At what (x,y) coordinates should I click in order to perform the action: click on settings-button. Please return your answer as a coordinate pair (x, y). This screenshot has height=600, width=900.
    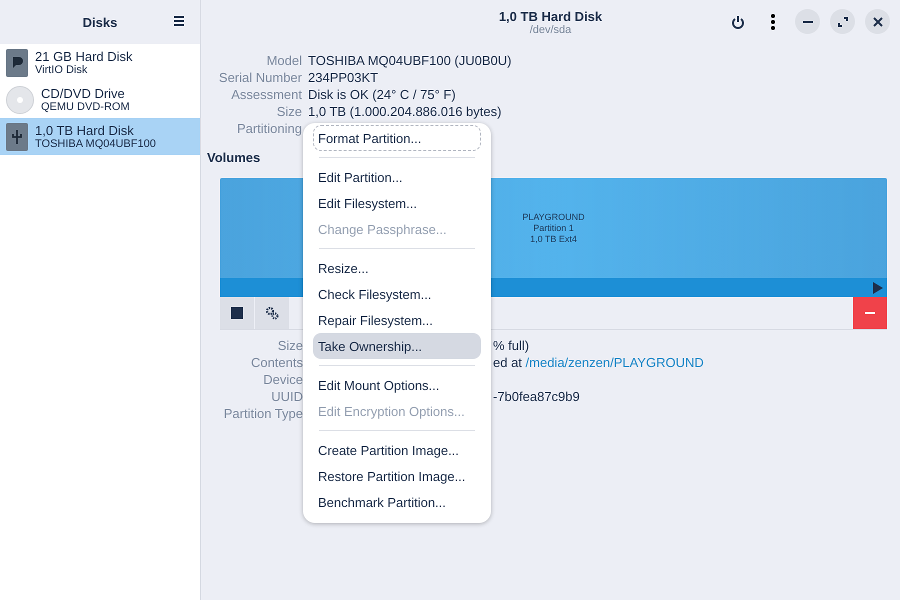
    Looking at the image, I should click on (272, 313).